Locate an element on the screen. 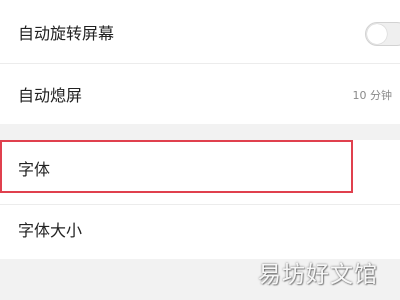 The image size is (400, 300). toggle-knob is located at coordinates (377, 34).